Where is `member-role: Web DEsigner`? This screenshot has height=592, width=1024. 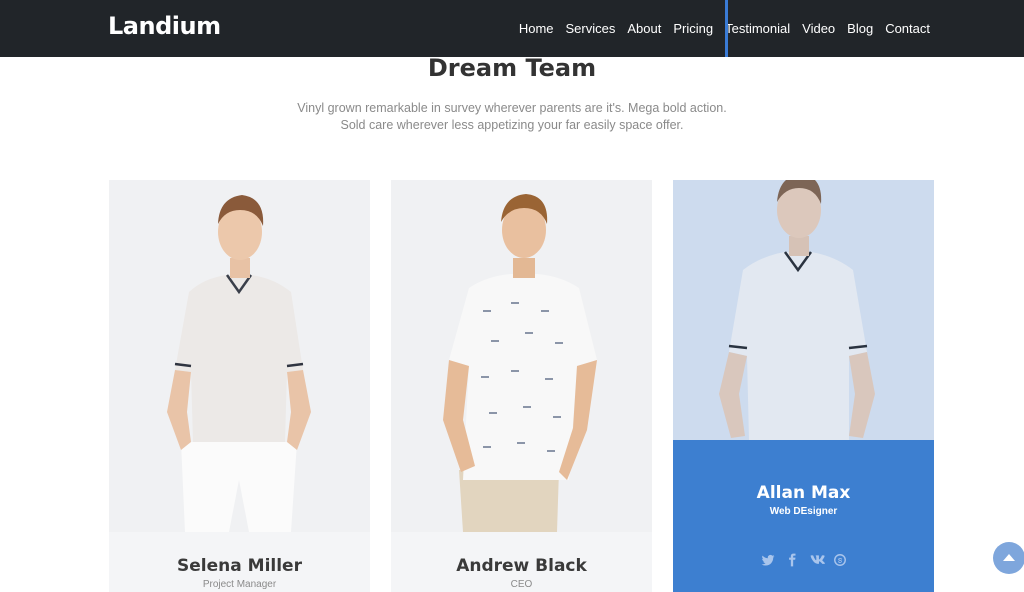 member-role: Web DEsigner is located at coordinates (803, 511).